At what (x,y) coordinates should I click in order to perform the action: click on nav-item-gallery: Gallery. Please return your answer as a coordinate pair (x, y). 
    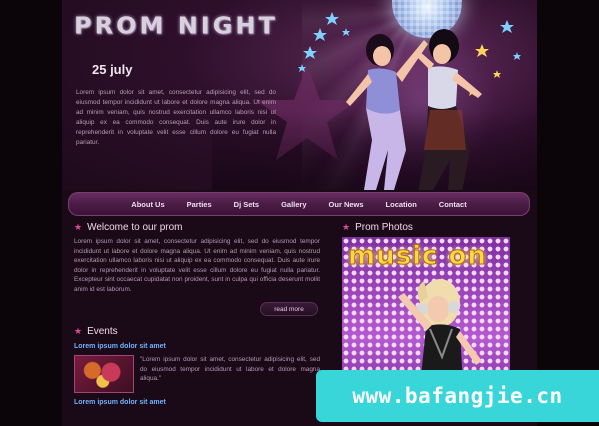
    Looking at the image, I should click on (293, 204).